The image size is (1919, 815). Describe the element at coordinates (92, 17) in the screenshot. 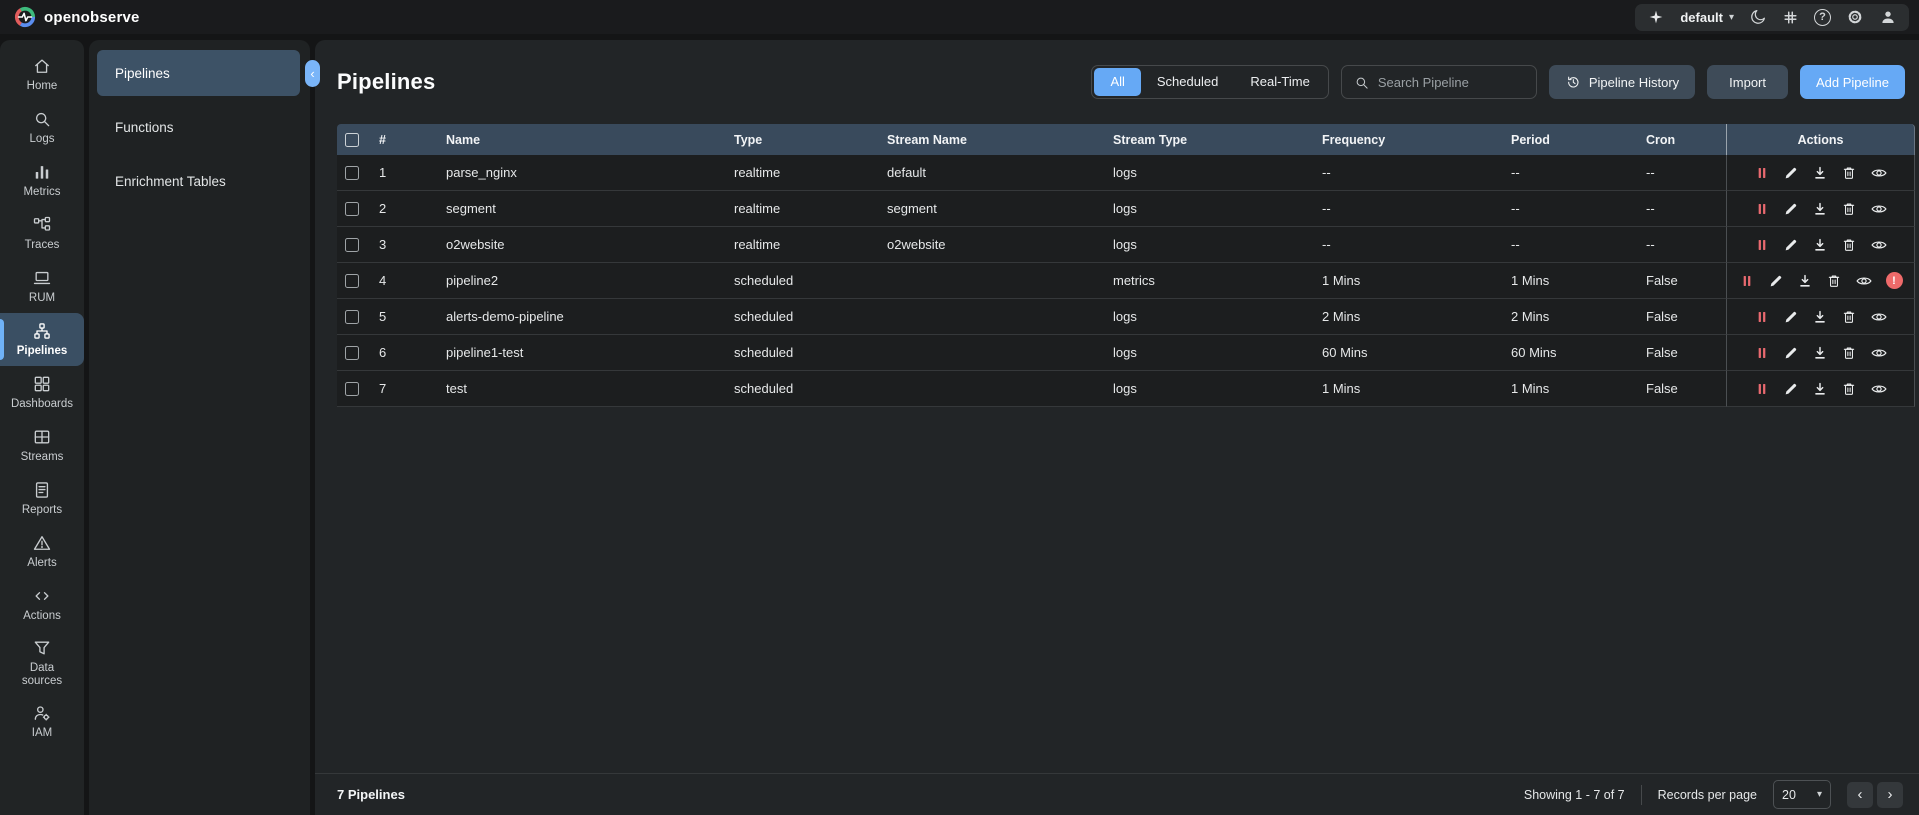

I see `brand-name: openobserve` at that location.